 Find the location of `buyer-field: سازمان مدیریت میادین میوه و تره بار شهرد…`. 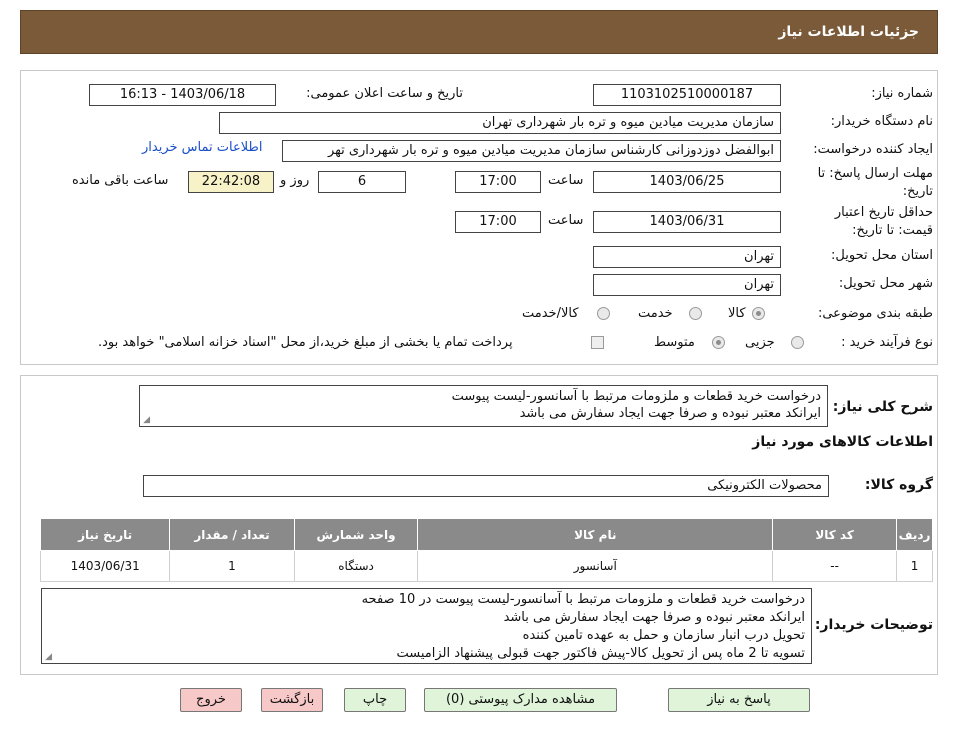

buyer-field: سازمان مدیریت میادین میوه و تره بار شهرد… is located at coordinates (500, 123).